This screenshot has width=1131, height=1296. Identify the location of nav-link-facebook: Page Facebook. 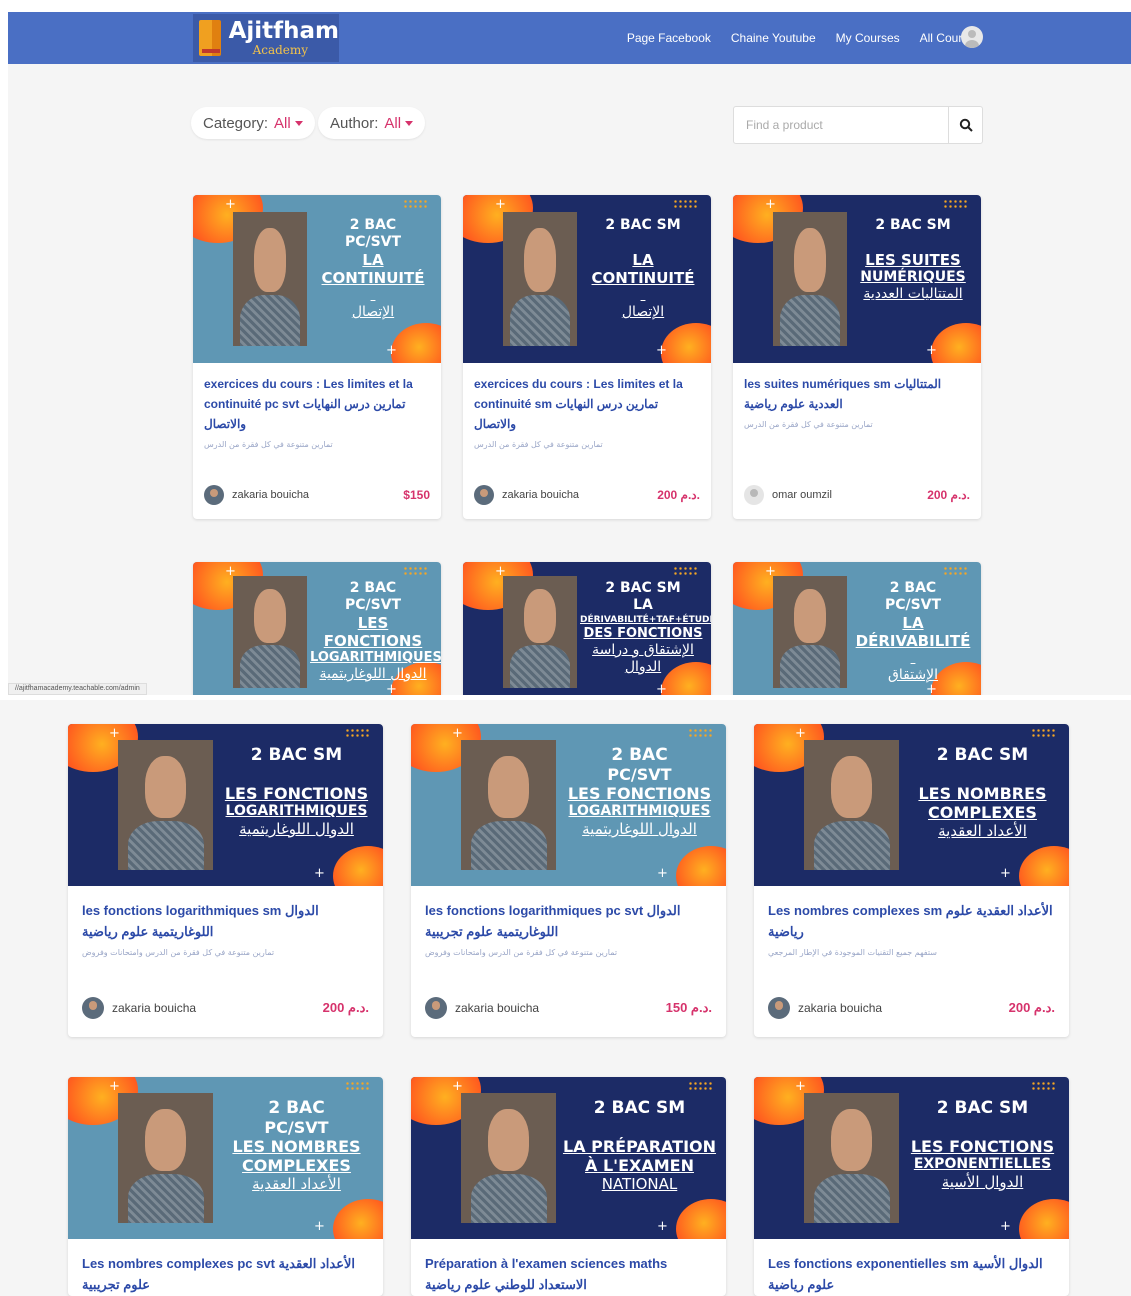
(669, 38).